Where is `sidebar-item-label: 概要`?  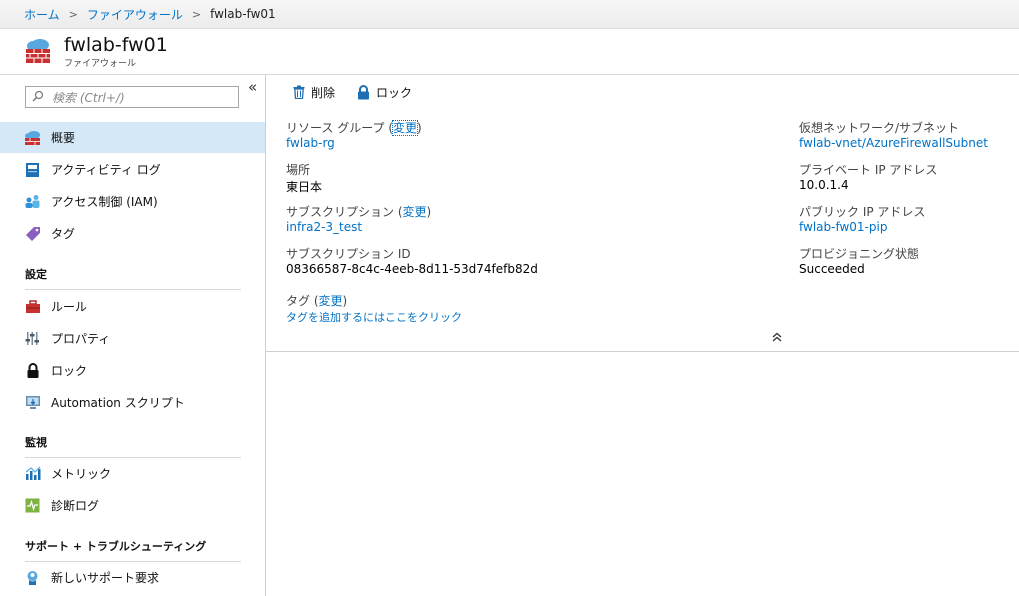
sidebar-item-label: 概要 is located at coordinates (63, 138).